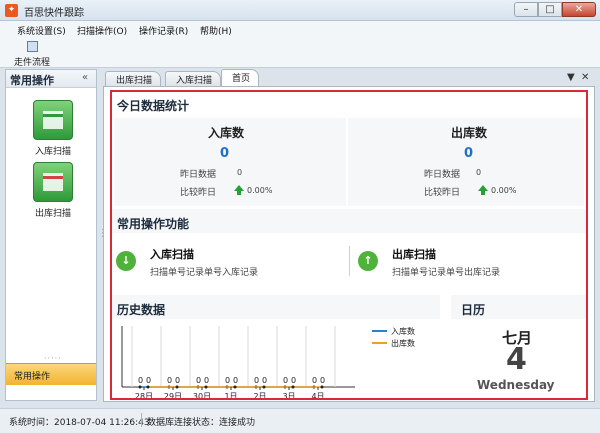 This screenshot has height=433, width=600. What do you see at coordinates (32, 46) in the screenshot?
I see `flow-icon` at bounding box center [32, 46].